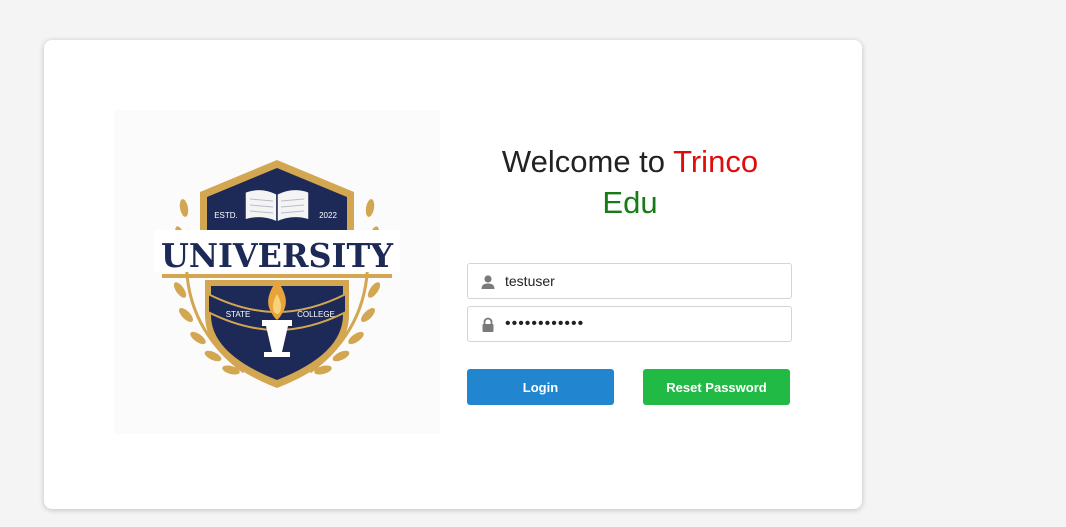 This screenshot has height=527, width=1066. What do you see at coordinates (277, 255) in the screenshot?
I see `logo-university-text: UNIVERSITY` at bounding box center [277, 255].